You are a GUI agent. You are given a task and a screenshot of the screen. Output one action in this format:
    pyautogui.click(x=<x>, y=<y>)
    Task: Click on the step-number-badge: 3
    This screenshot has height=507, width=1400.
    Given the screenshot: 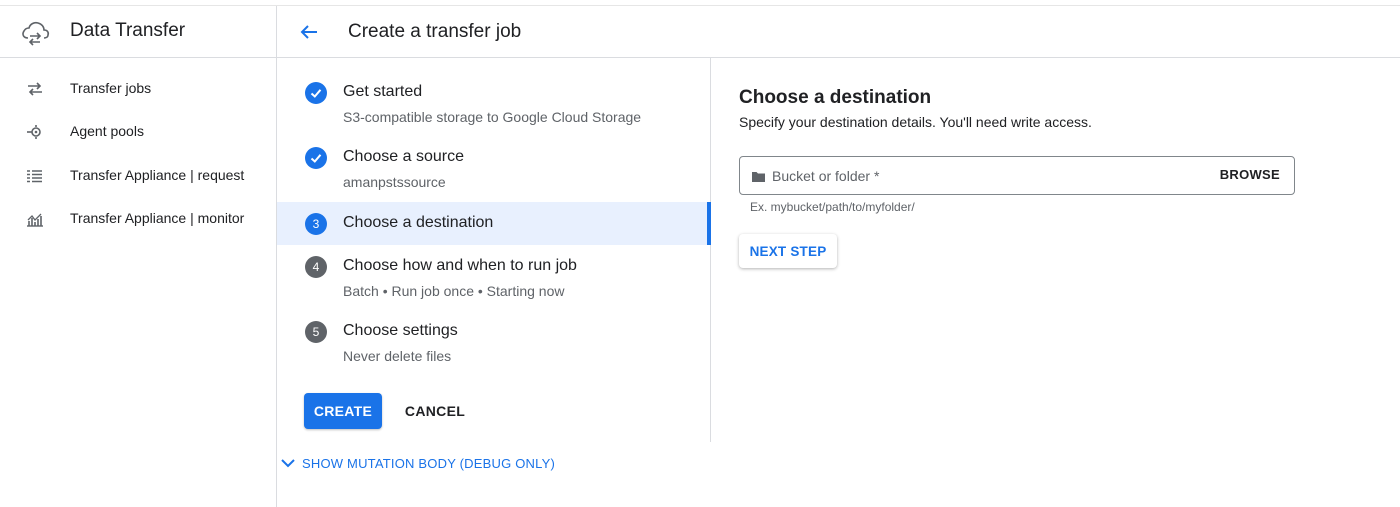 What is the action you would take?
    pyautogui.click(x=316, y=224)
    